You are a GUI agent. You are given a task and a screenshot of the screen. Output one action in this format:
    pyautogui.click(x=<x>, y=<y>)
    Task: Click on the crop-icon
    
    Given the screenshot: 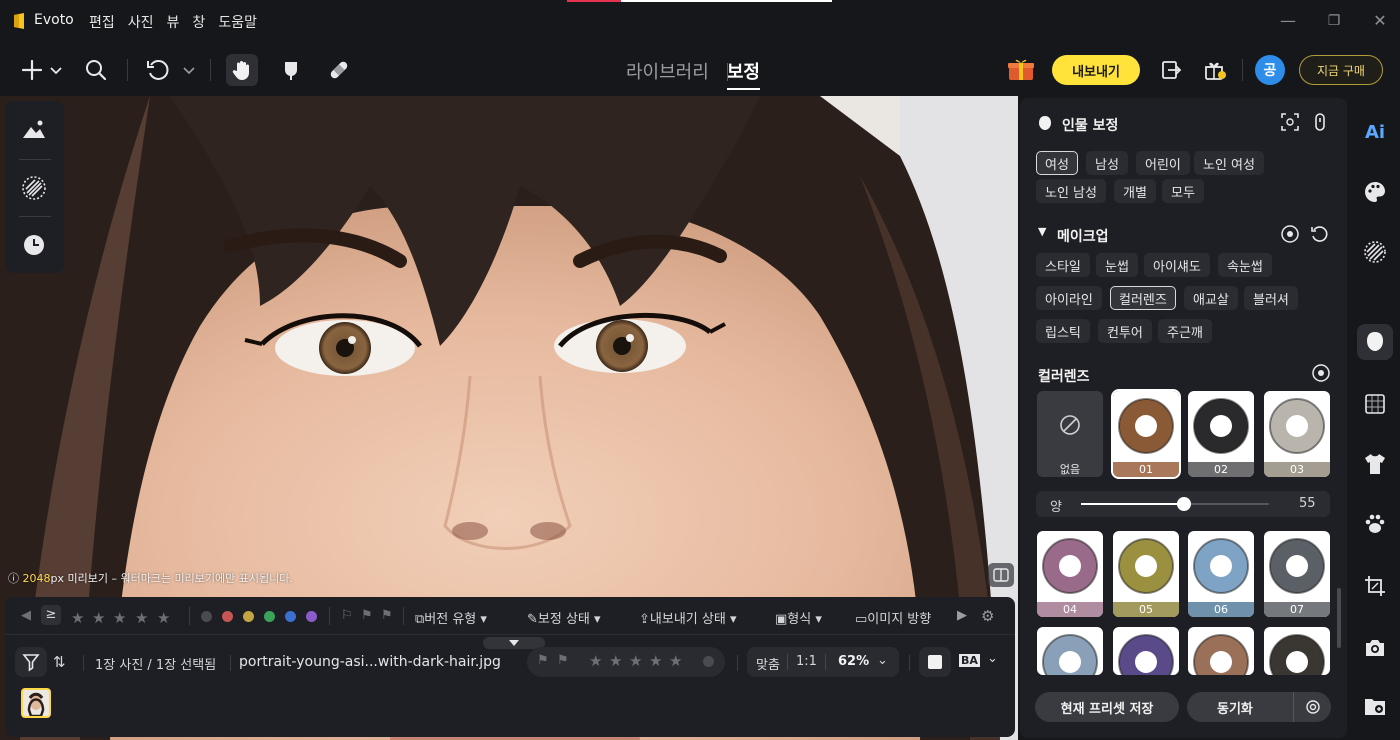 What is the action you would take?
    pyautogui.click(x=1375, y=586)
    